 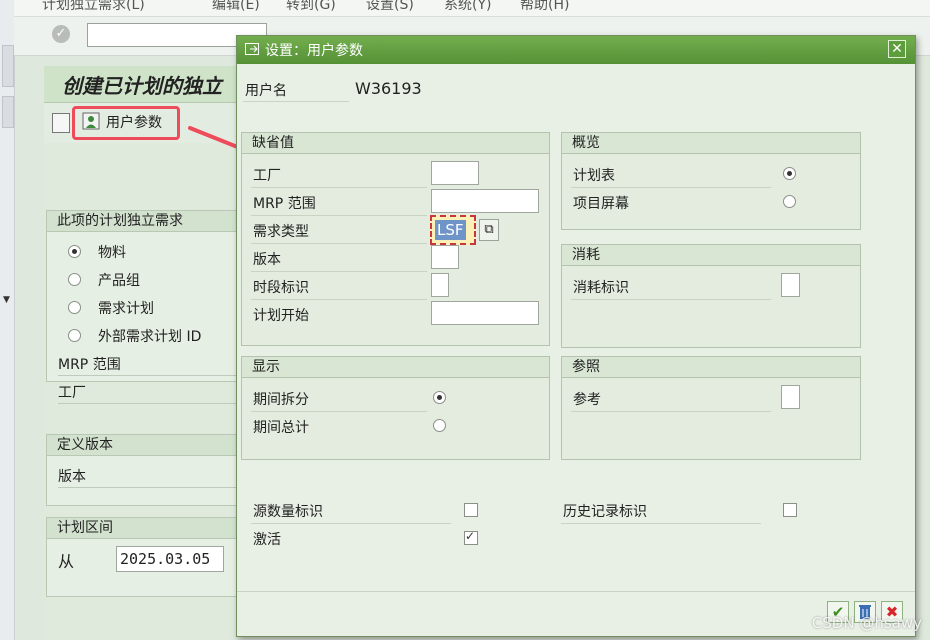 I want to click on page-title: 创建已计划的独立, so click(x=142, y=86).